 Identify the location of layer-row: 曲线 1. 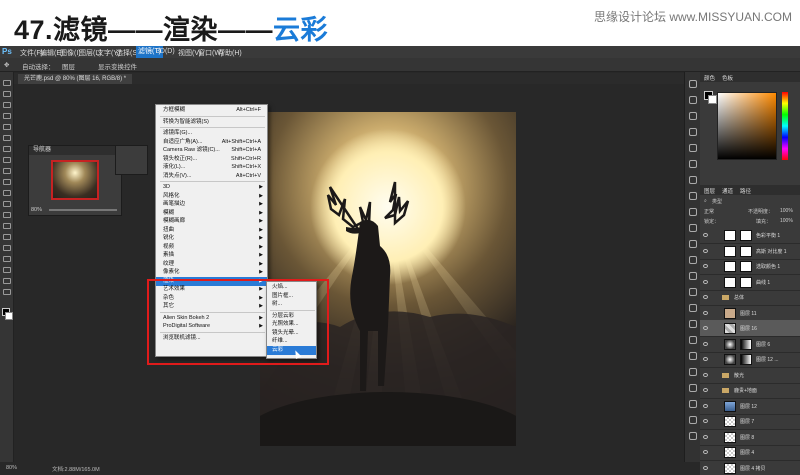
(750, 282).